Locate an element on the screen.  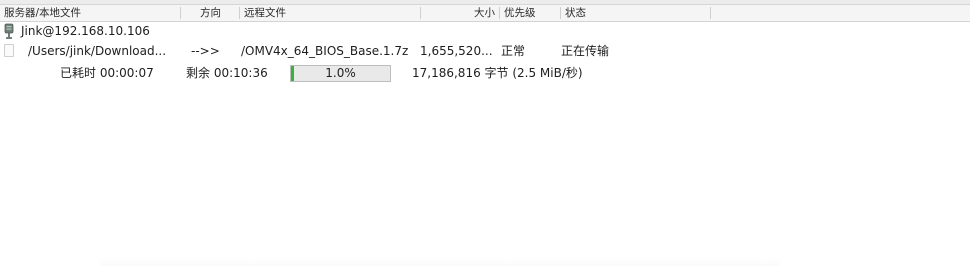
queue-column-header: 服务器/本地文件 方向 远程文件 大小 优先级 状态 is located at coordinates (485, 13).